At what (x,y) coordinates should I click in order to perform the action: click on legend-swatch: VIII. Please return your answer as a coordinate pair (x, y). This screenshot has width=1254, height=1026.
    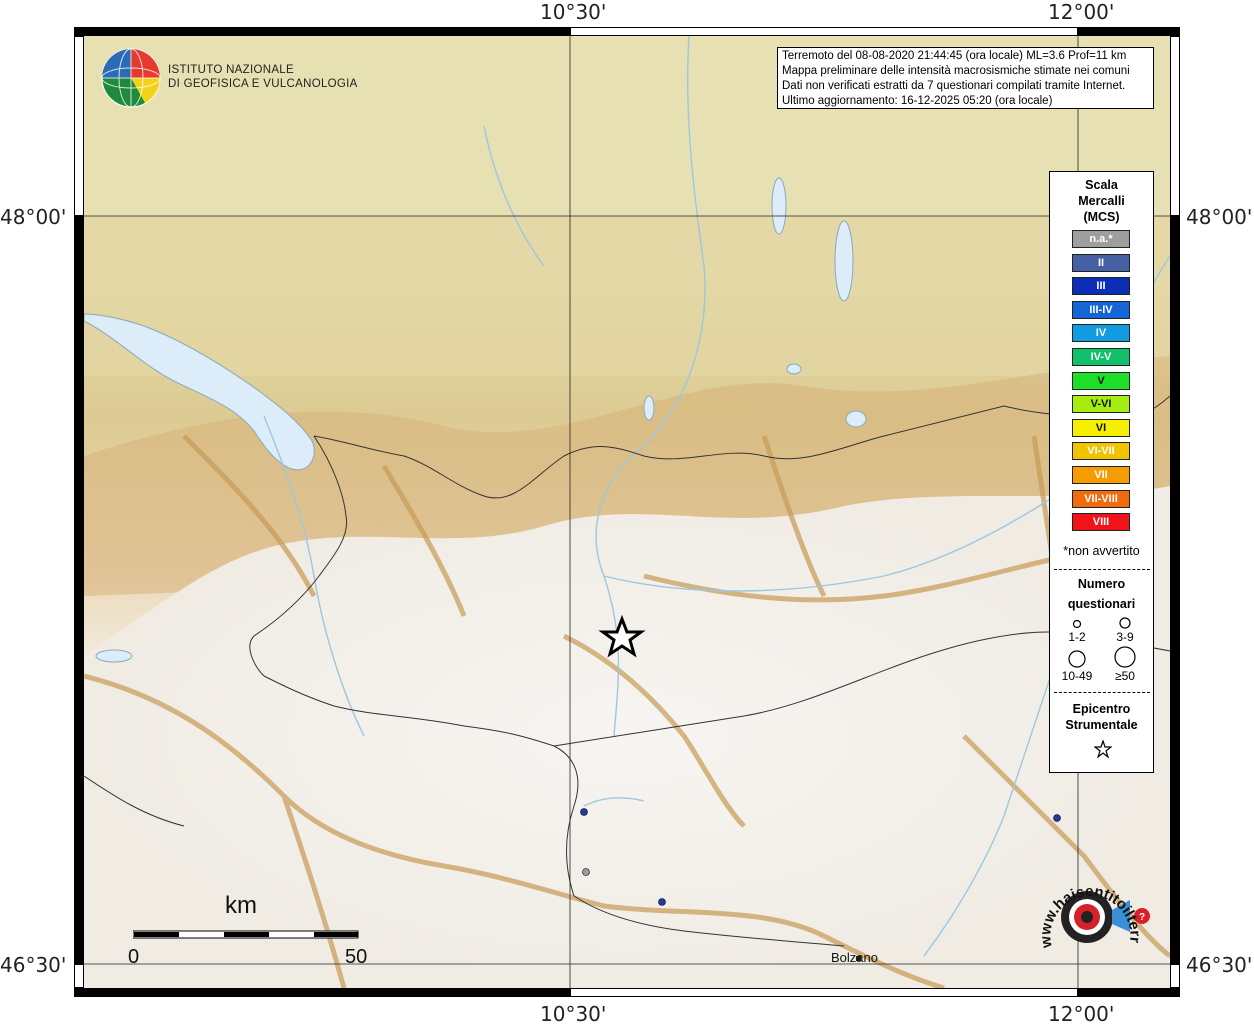
    Looking at the image, I should click on (1101, 522).